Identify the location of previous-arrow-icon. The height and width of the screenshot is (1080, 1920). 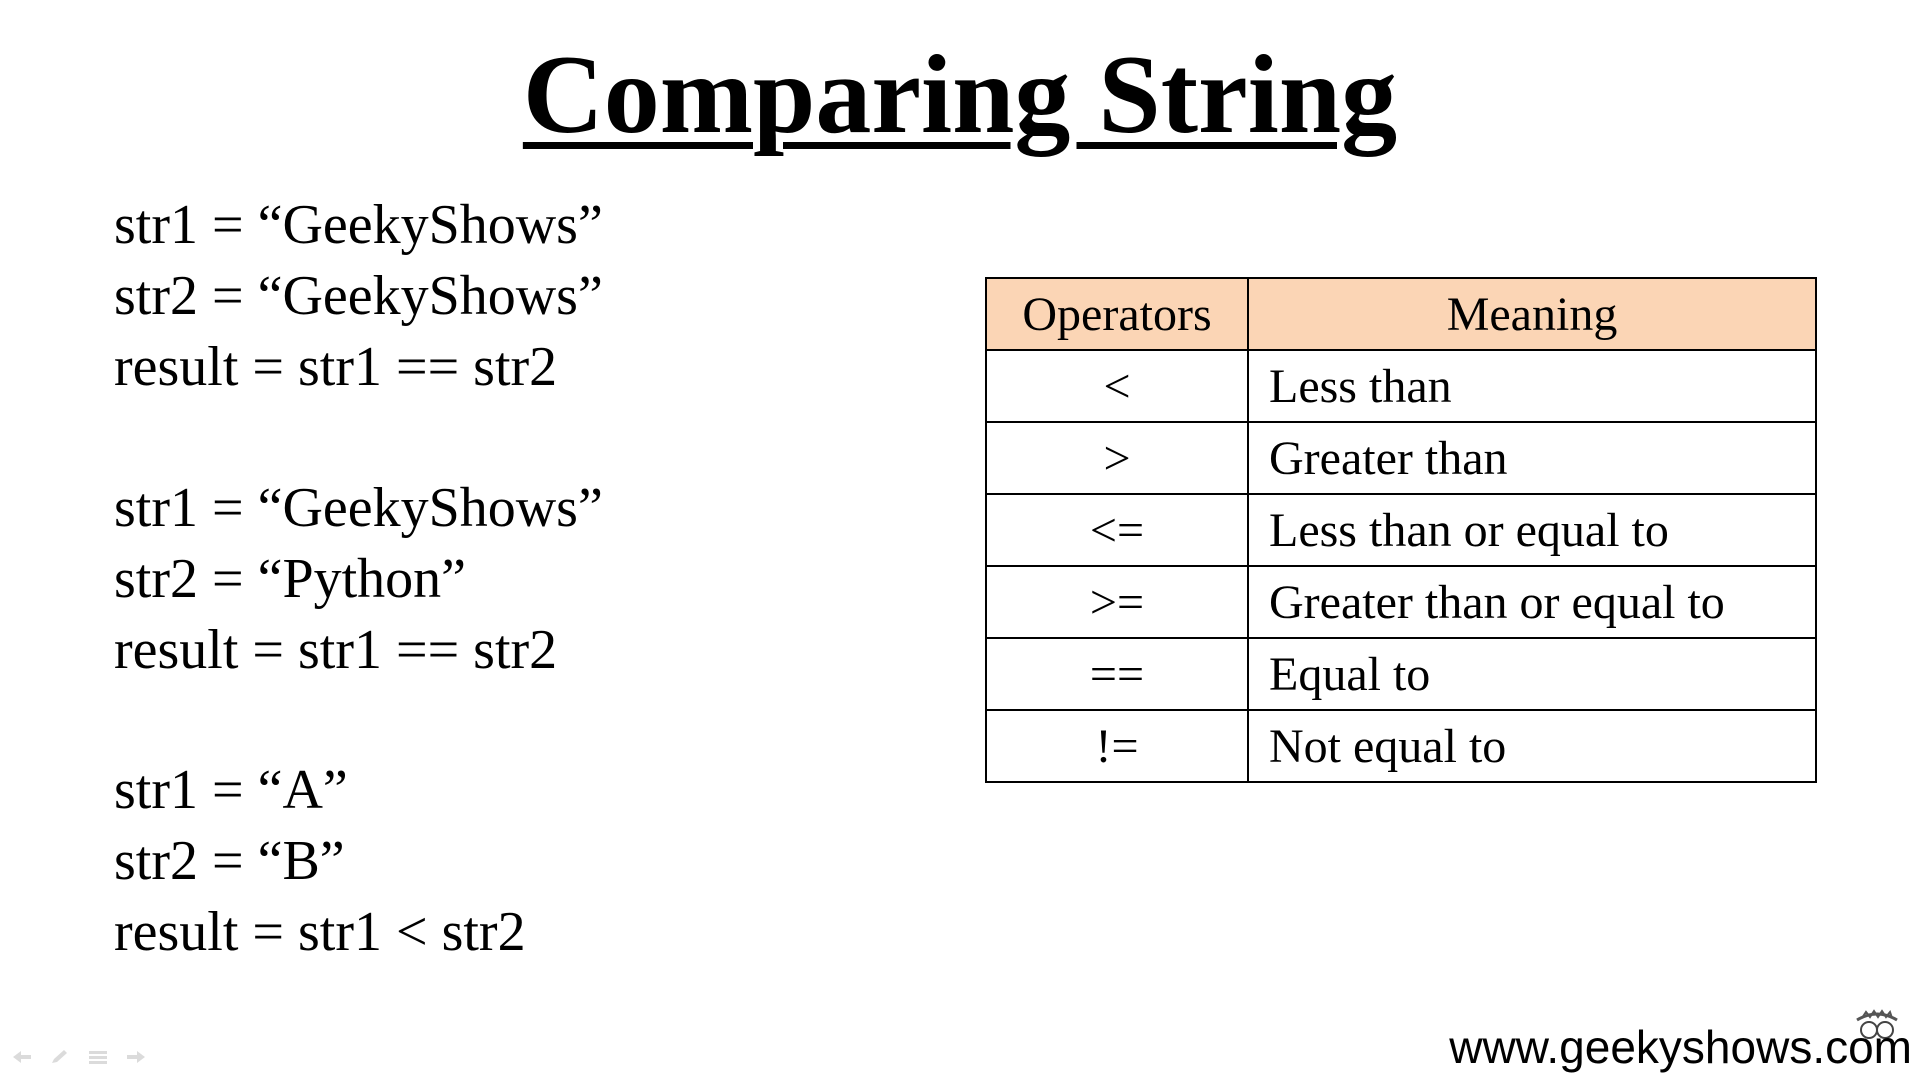
(22, 1057).